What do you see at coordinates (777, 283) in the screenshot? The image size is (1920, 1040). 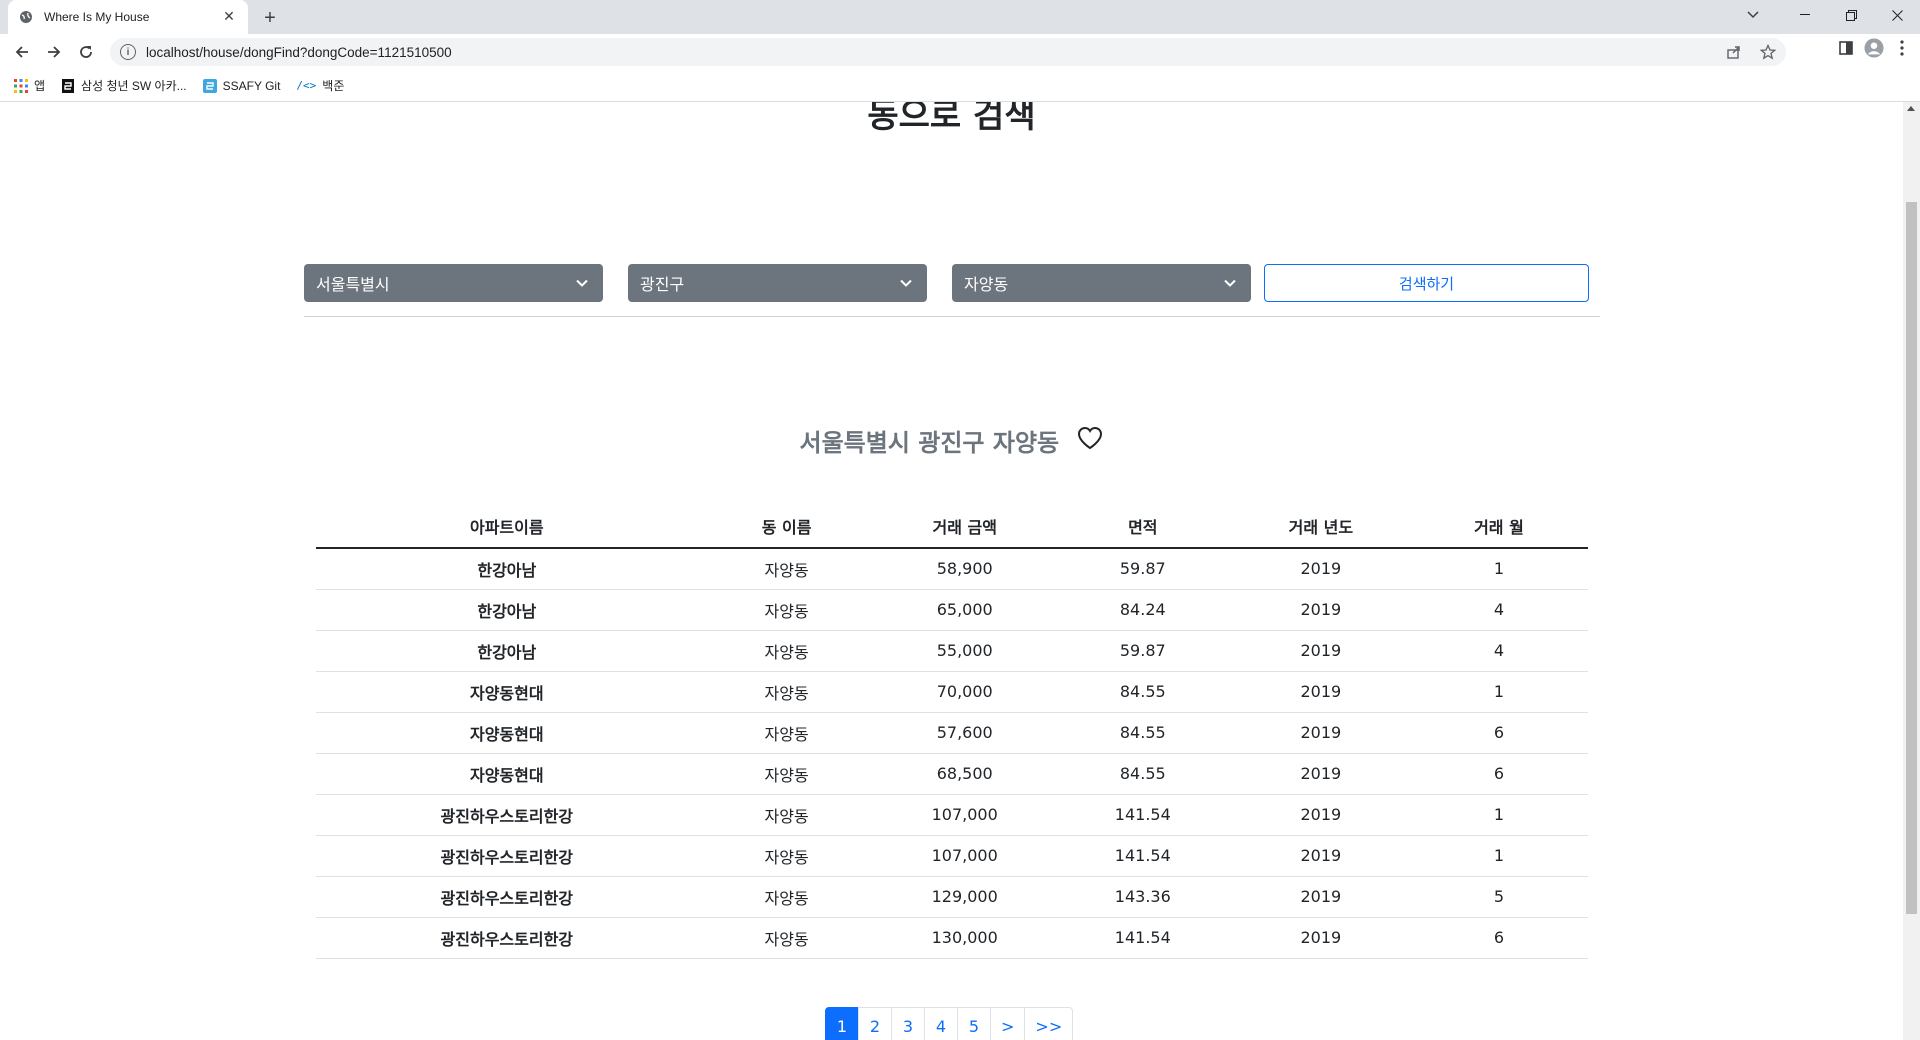 I see `gugun-select: 광진구` at bounding box center [777, 283].